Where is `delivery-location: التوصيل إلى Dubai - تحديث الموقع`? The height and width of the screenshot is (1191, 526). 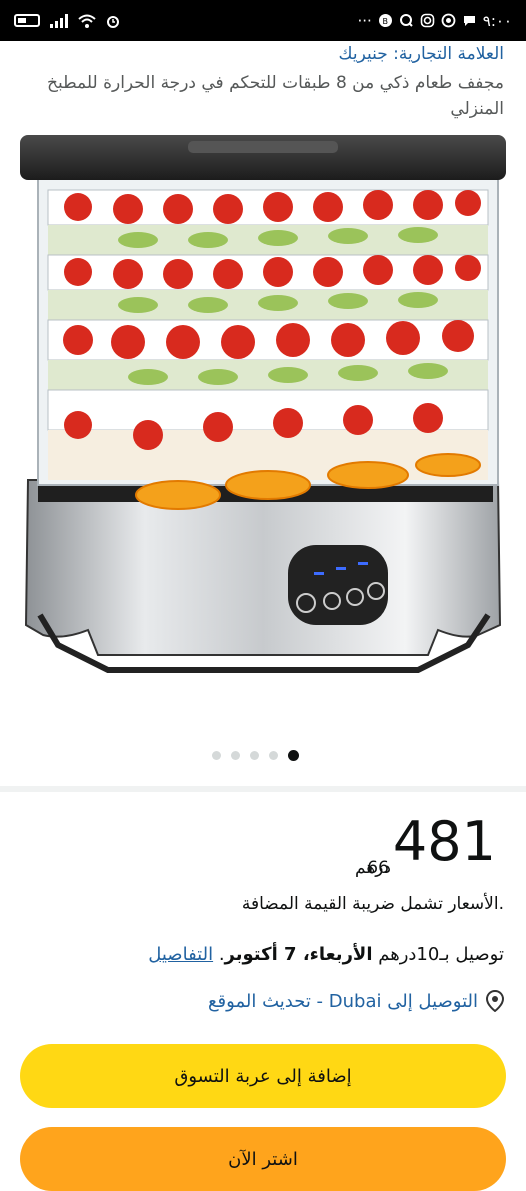 delivery-location: التوصيل إلى Dubai - تحديث الموقع is located at coordinates (356, 1001).